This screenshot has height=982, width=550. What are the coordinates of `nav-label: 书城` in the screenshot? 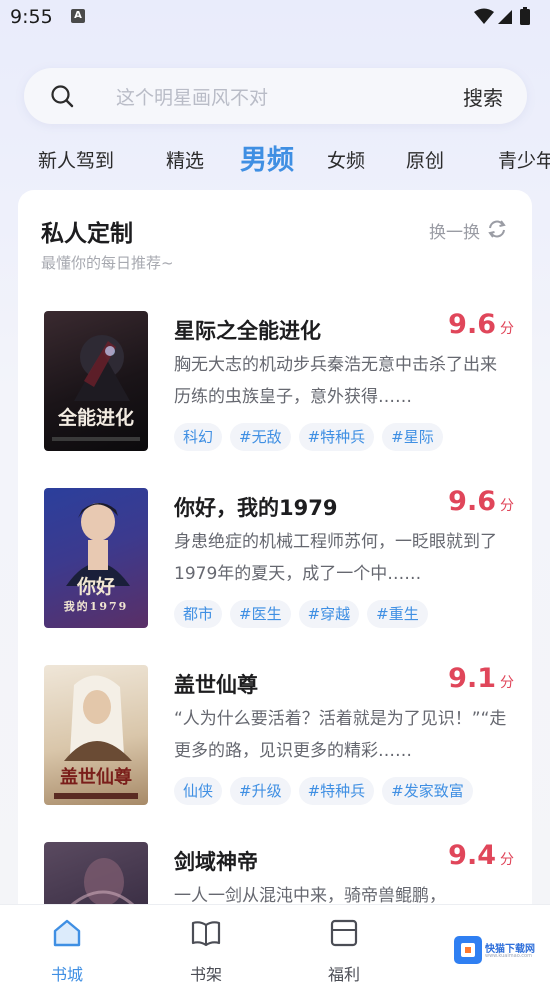 It's located at (66, 973).